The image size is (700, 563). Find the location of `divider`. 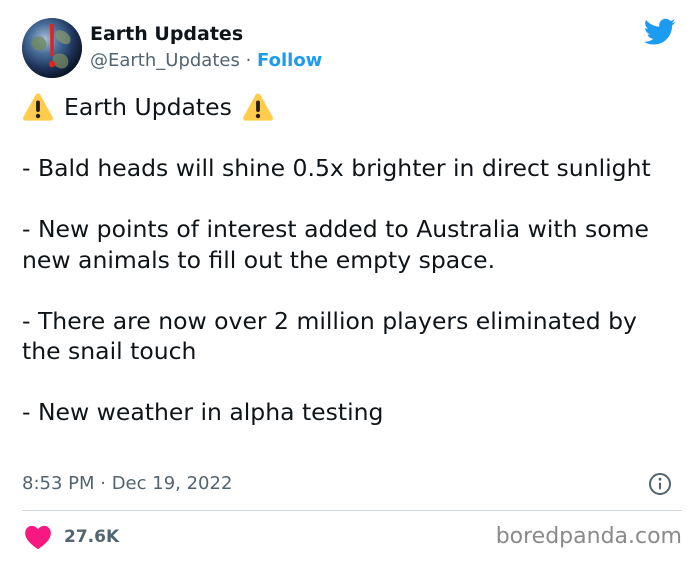

divider is located at coordinates (352, 510).